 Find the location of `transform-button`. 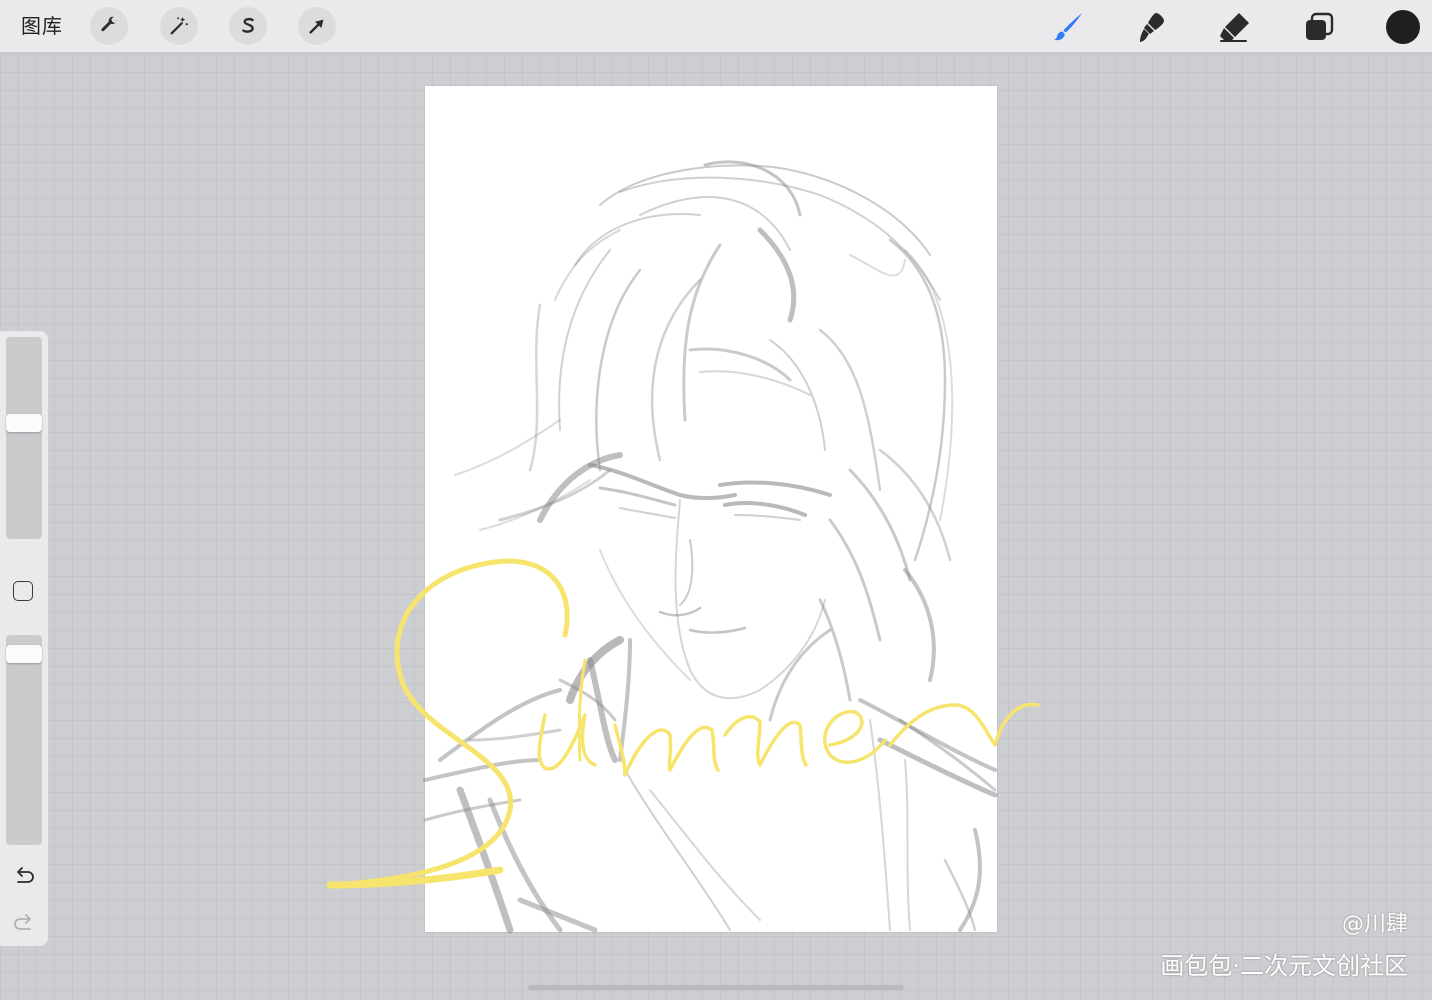

transform-button is located at coordinates (317, 26).